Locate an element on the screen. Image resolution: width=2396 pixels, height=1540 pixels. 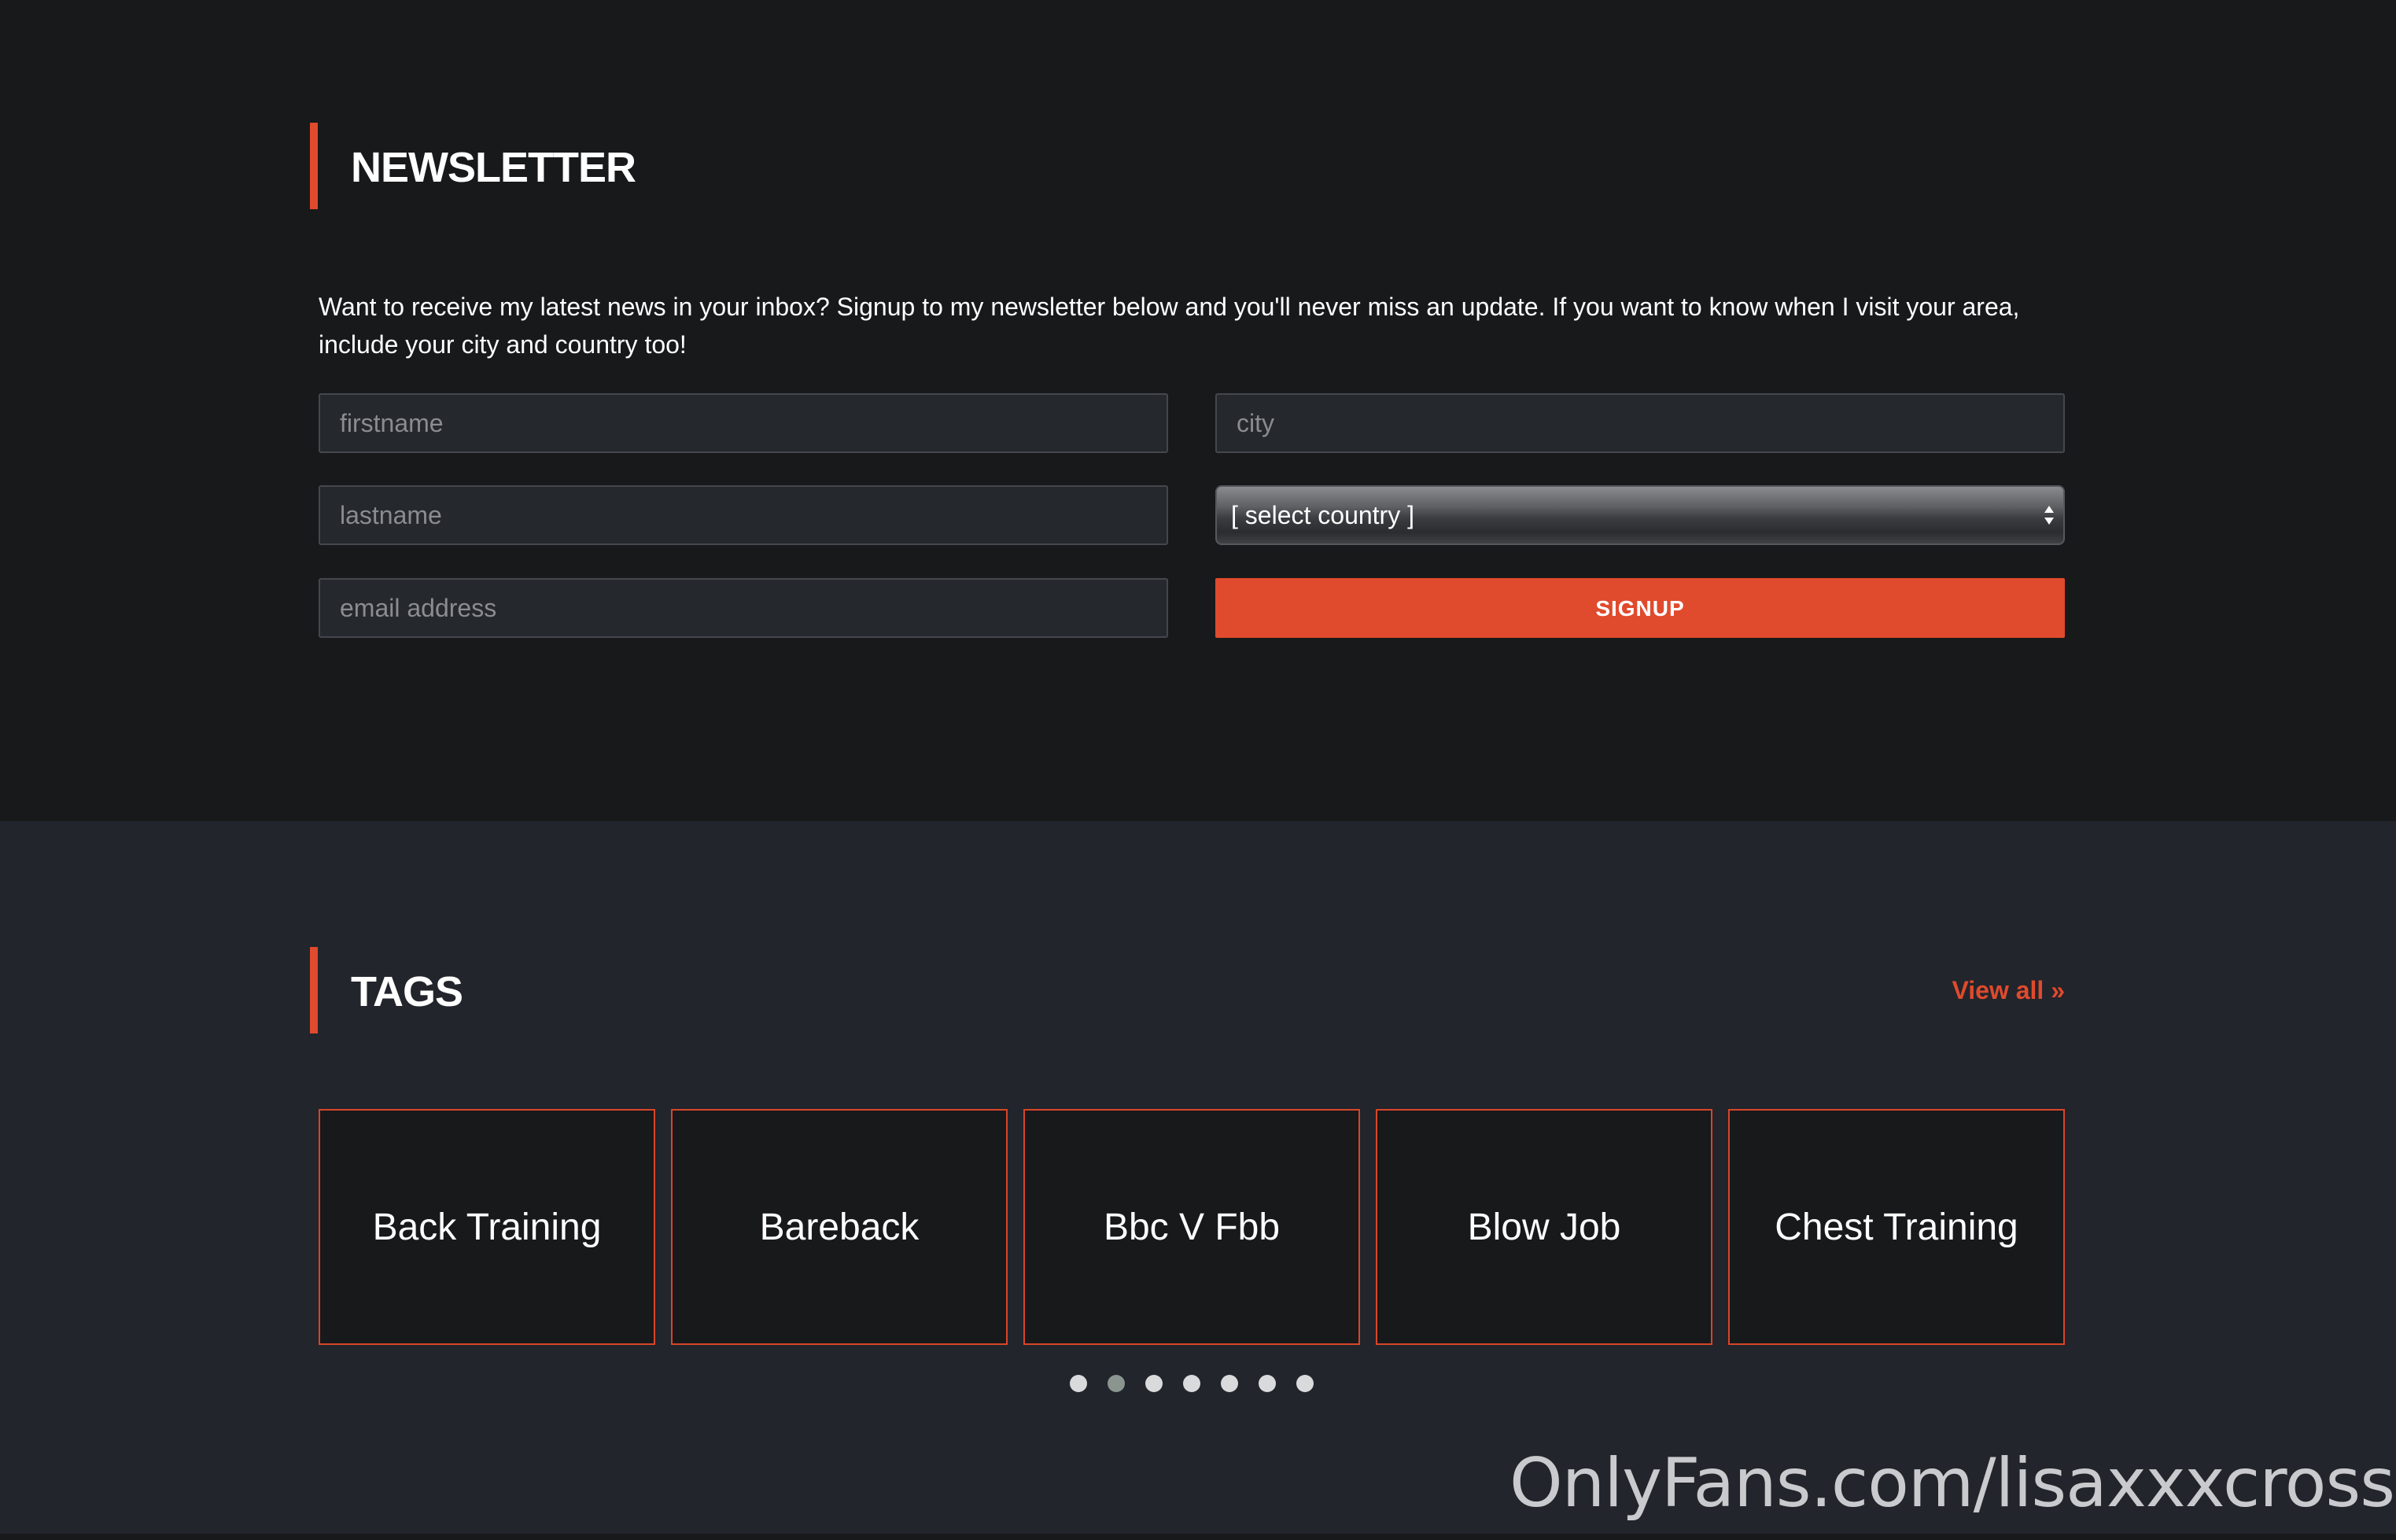
tag-label: Bbc V Fbb is located at coordinates (1192, 1227).